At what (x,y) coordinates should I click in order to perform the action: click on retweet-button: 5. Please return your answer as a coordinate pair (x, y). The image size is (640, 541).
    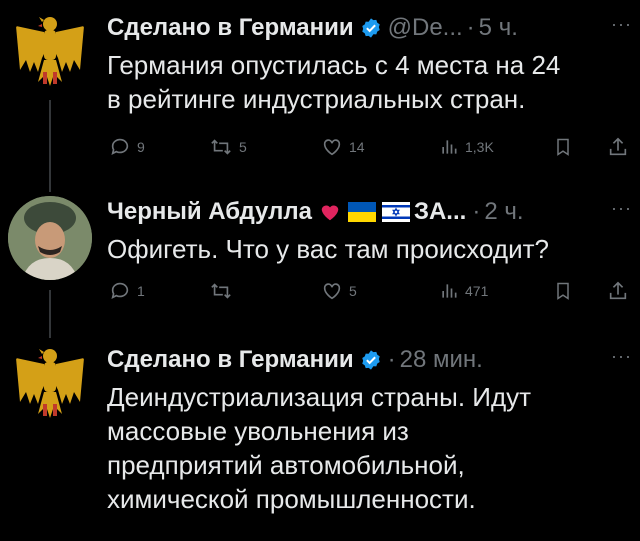
    Looking at the image, I should click on (228, 147).